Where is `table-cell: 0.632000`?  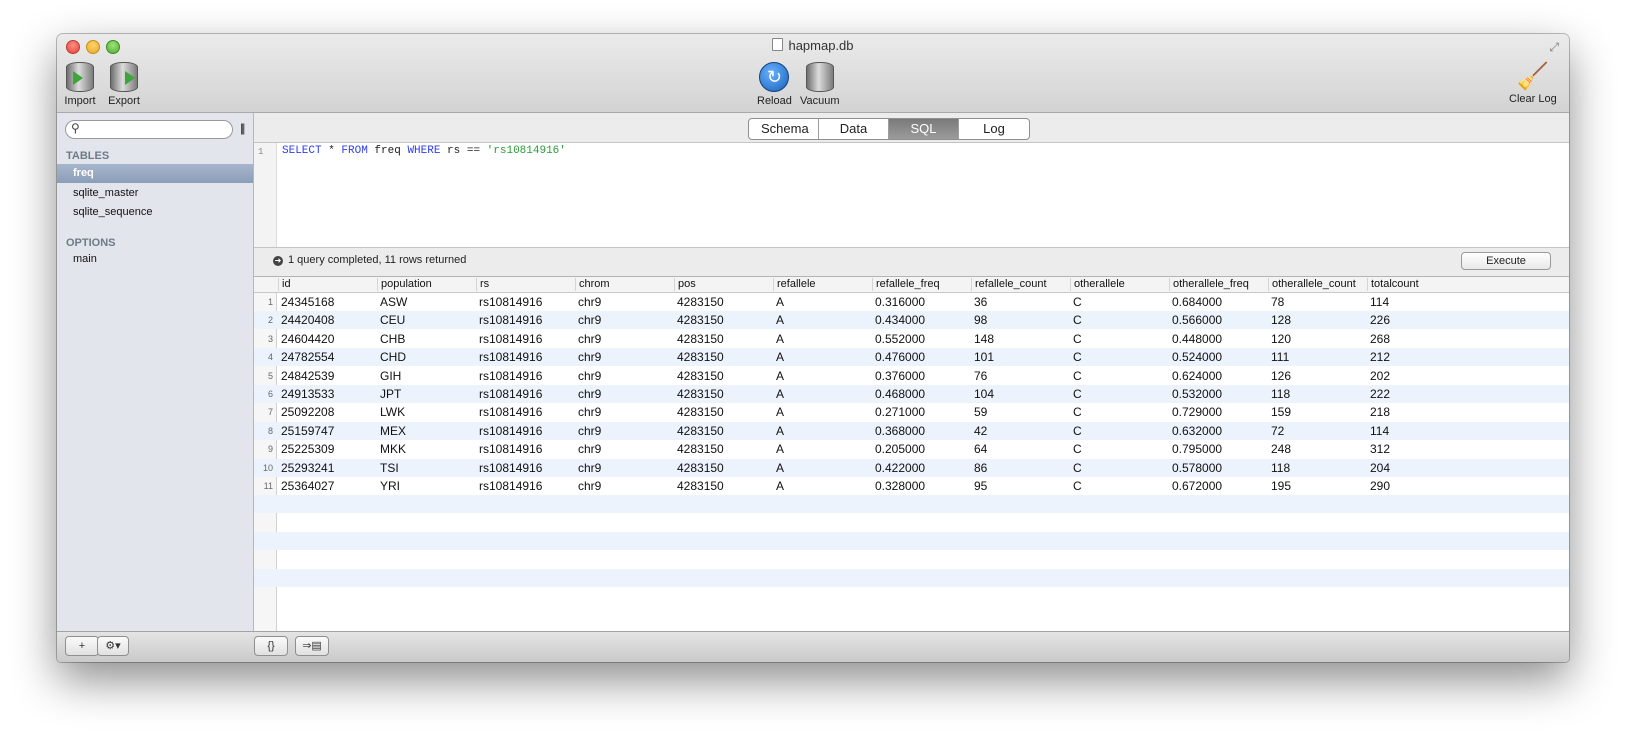 table-cell: 0.632000 is located at coordinates (1195, 431).